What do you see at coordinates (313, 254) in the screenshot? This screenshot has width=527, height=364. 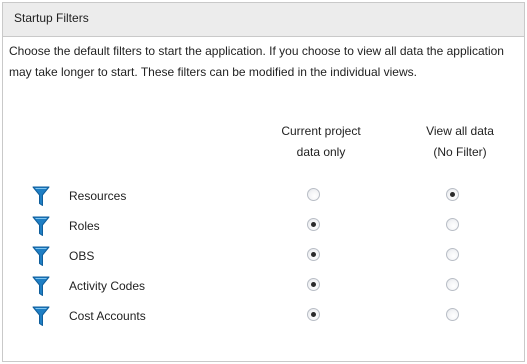 I see `obs-current-project-radio` at bounding box center [313, 254].